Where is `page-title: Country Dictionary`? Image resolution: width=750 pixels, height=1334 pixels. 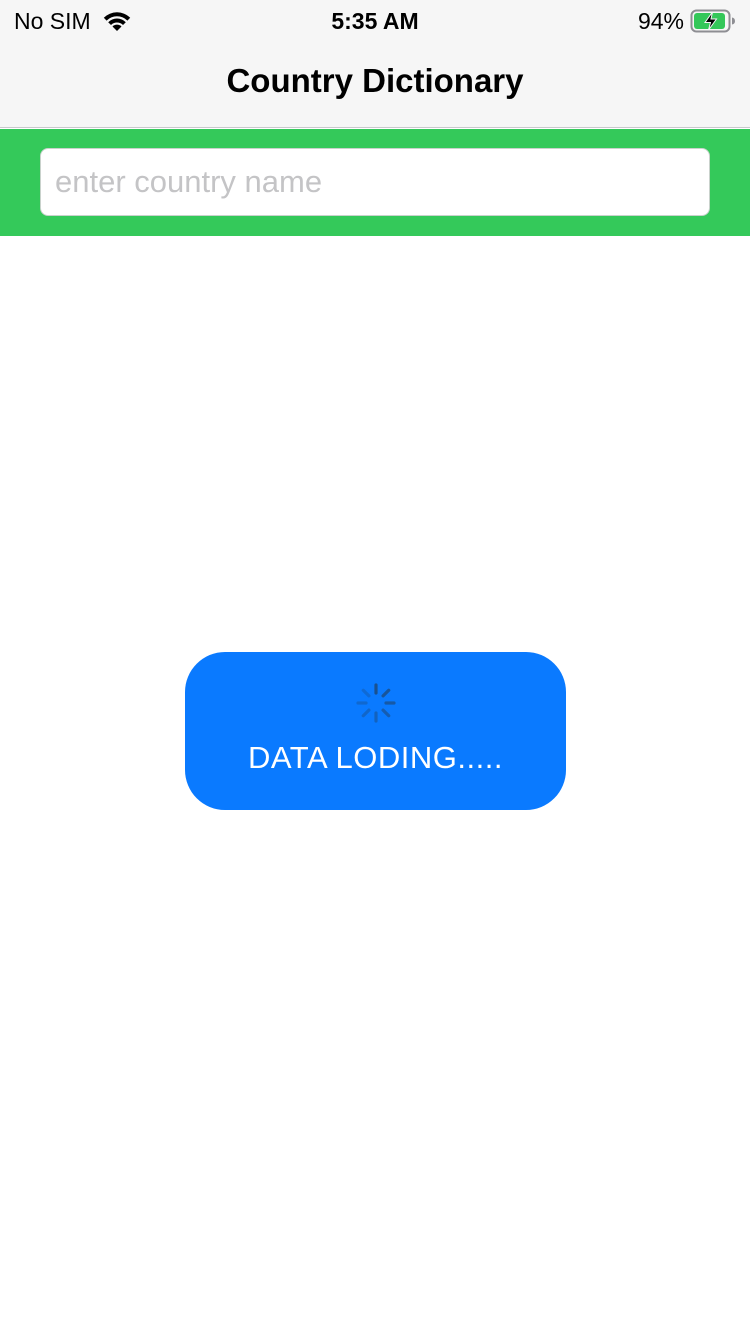 page-title: Country Dictionary is located at coordinates (375, 80).